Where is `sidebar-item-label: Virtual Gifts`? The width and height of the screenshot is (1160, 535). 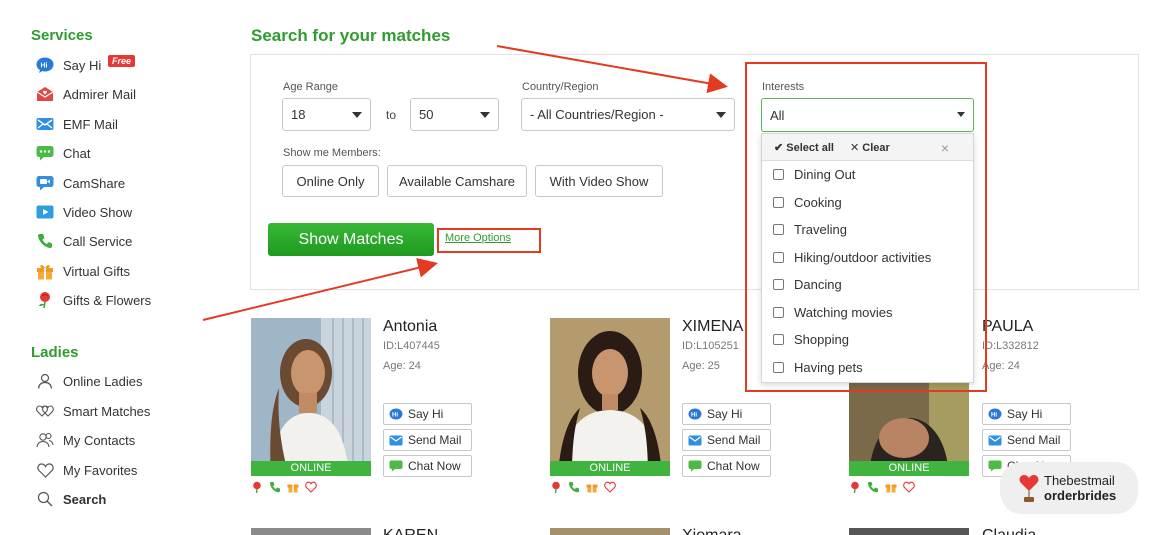 sidebar-item-label: Virtual Gifts is located at coordinates (96, 271).